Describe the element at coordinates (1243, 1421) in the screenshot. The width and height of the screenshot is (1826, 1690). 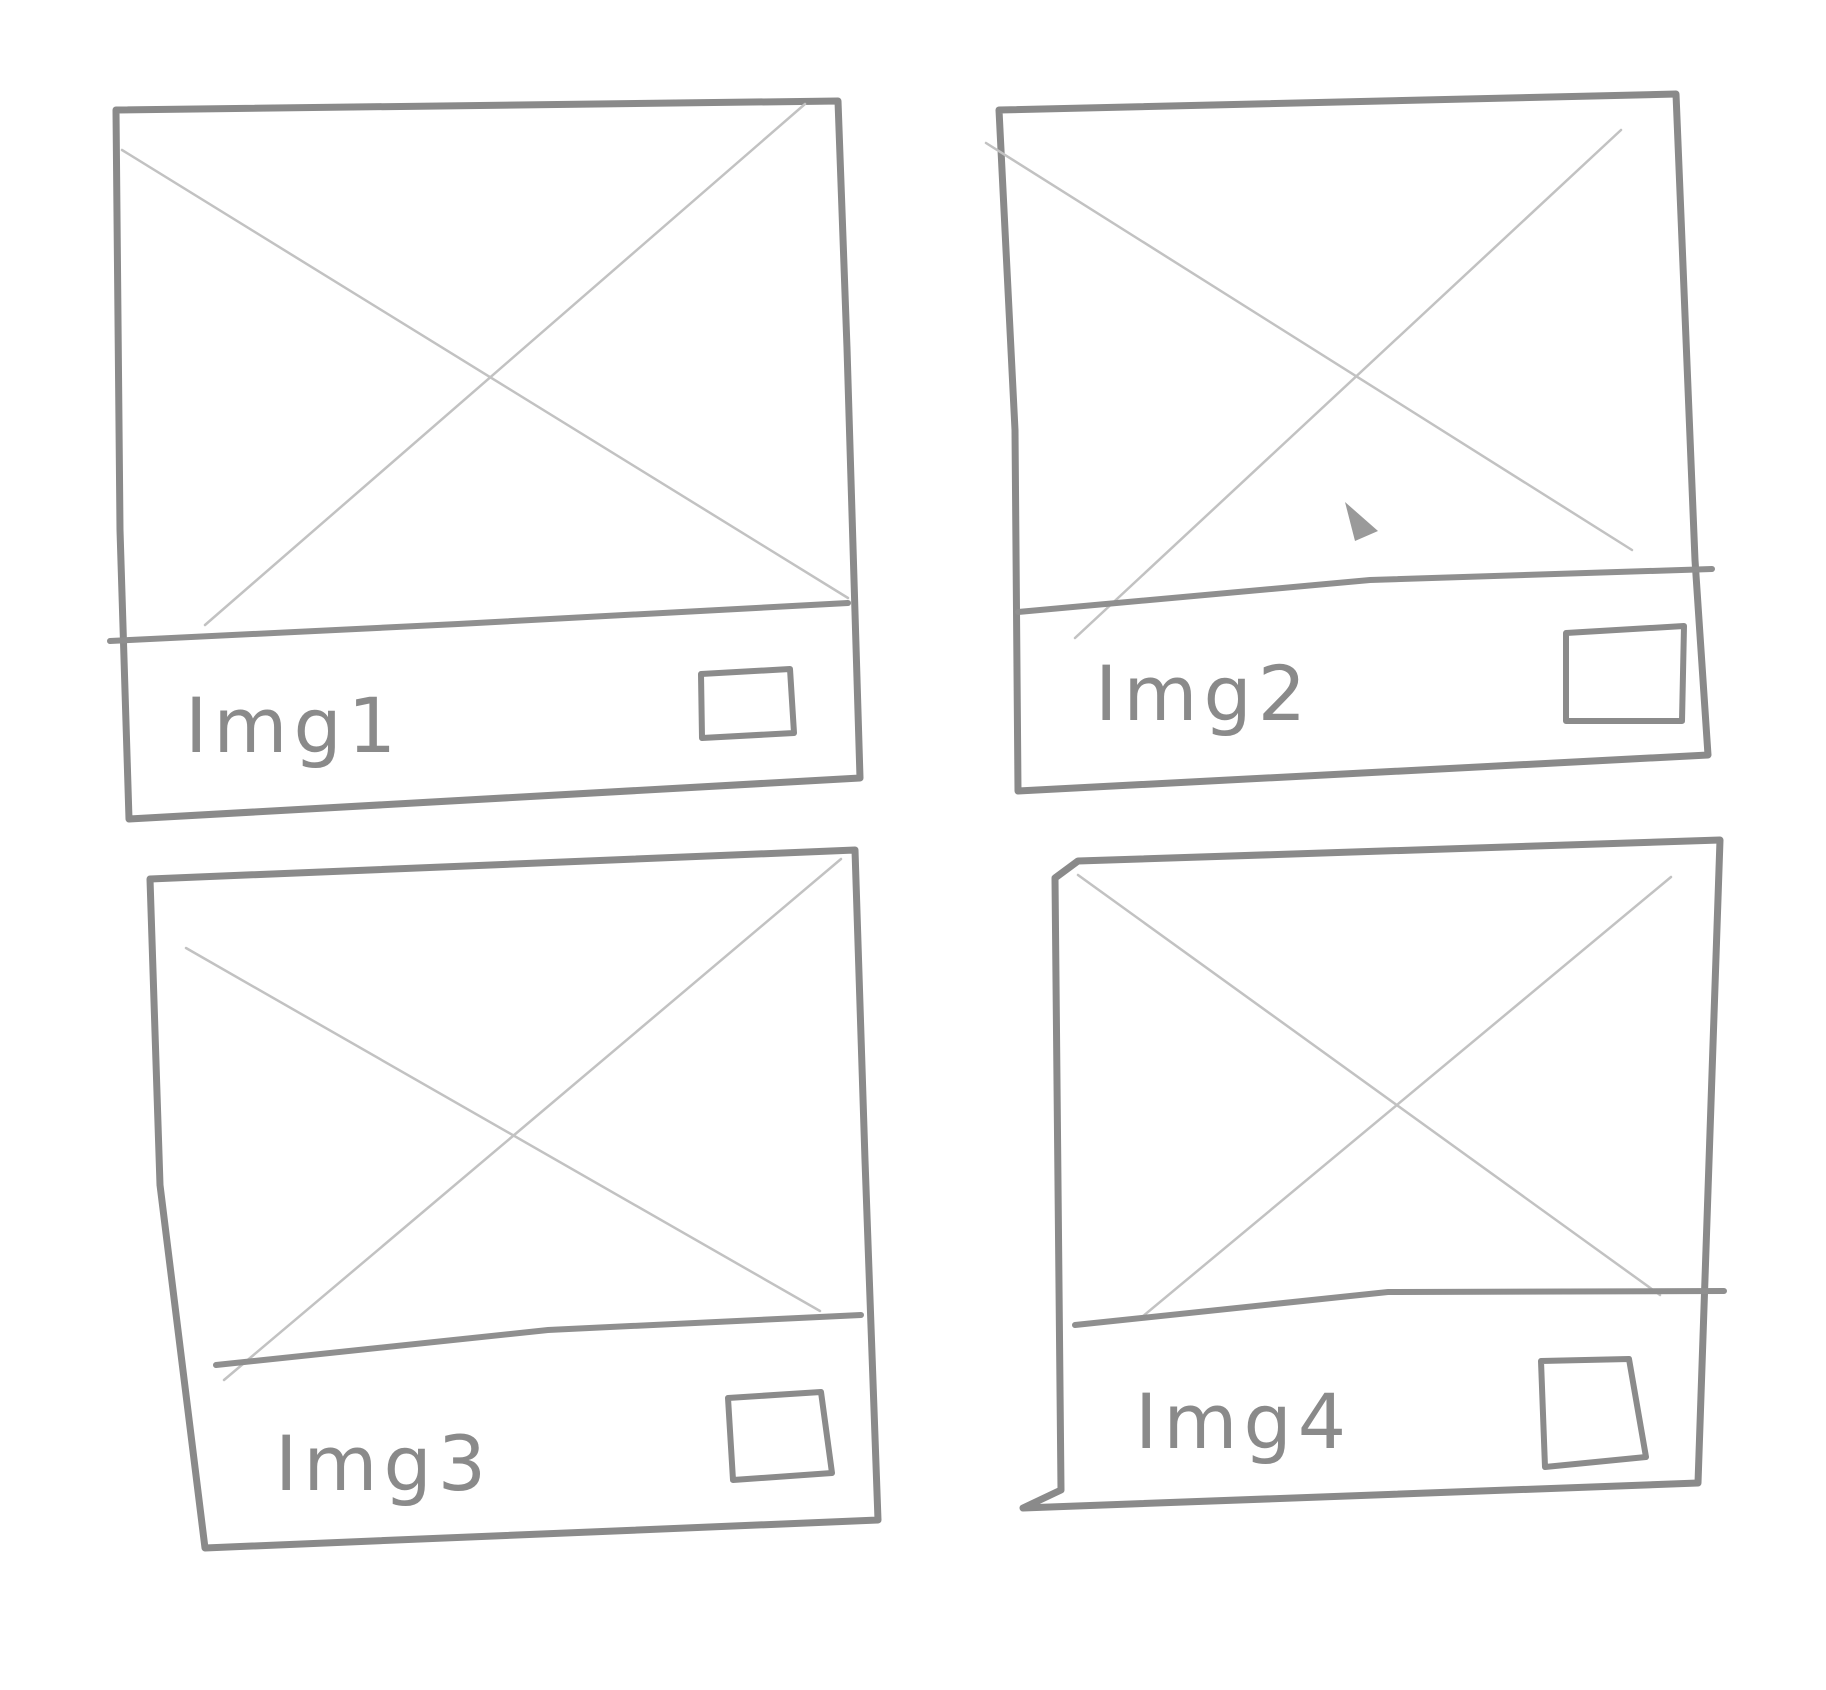
I see `image-label: Img4` at that location.